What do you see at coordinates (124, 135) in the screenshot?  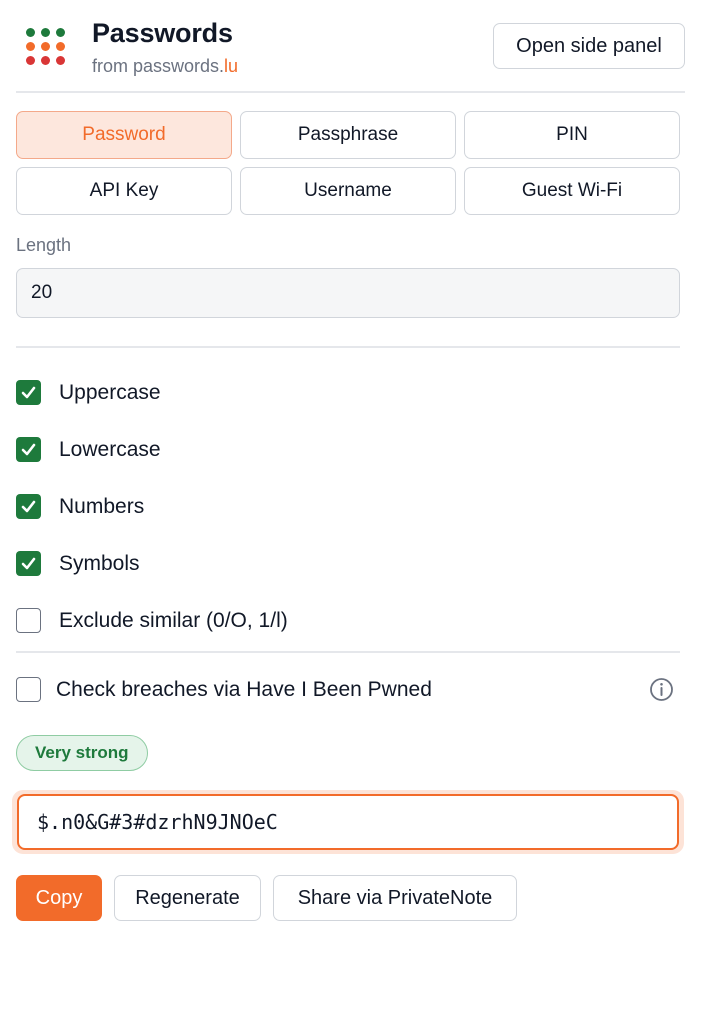 I see `mode-password-button: Password` at bounding box center [124, 135].